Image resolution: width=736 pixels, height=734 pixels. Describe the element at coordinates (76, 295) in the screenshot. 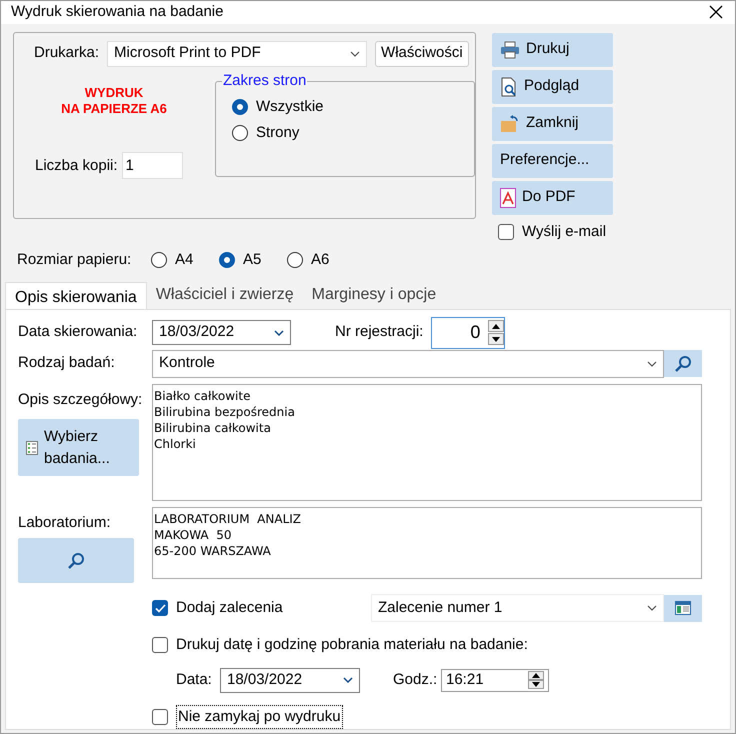

I see `tab: Opis skierowania` at that location.